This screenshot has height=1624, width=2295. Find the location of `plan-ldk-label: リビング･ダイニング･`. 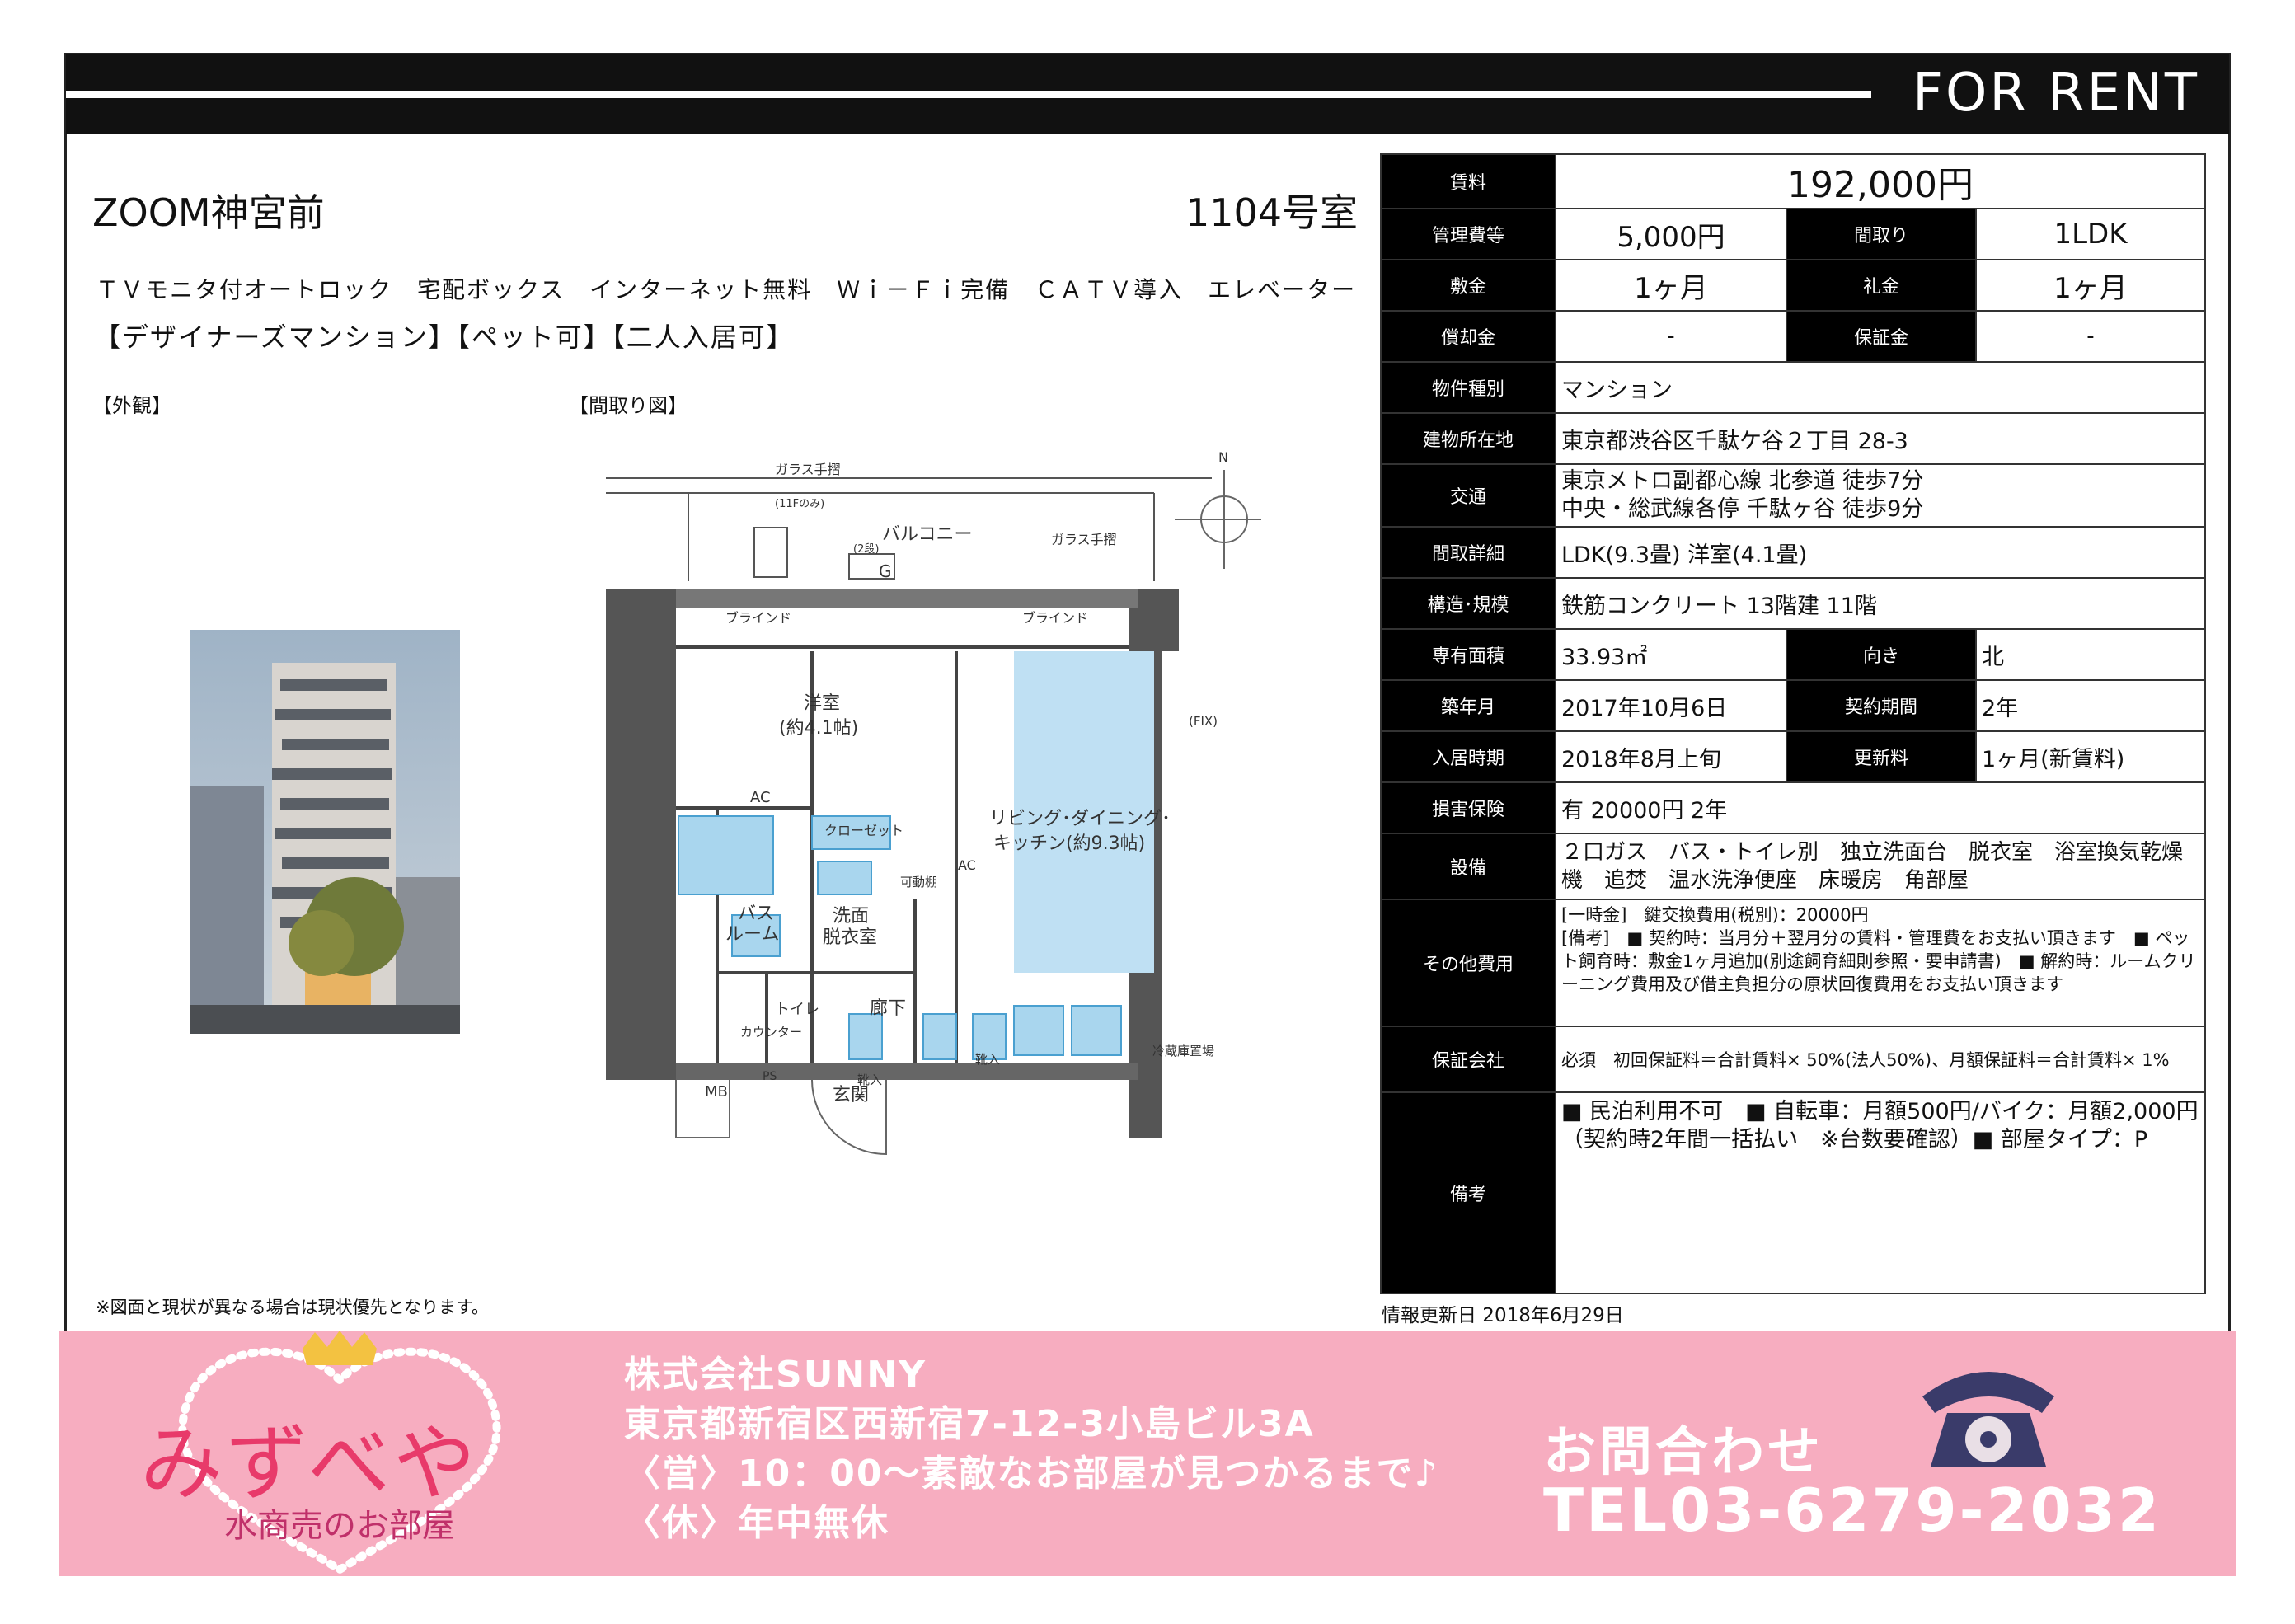

plan-ldk-label: リビング･ダイニング･ is located at coordinates (1080, 819).